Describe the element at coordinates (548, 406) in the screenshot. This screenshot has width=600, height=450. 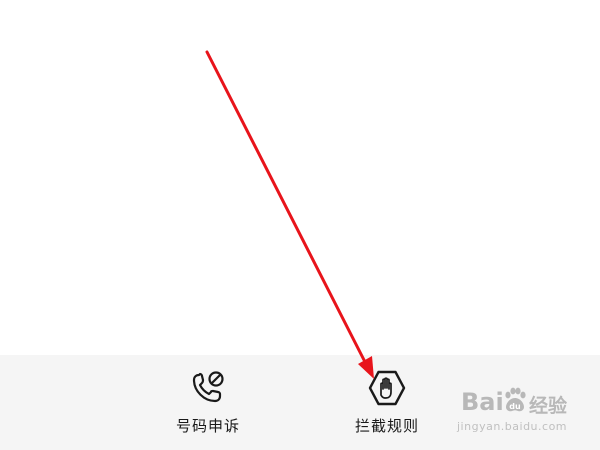
I see `watermark-jingyan: 经验` at that location.